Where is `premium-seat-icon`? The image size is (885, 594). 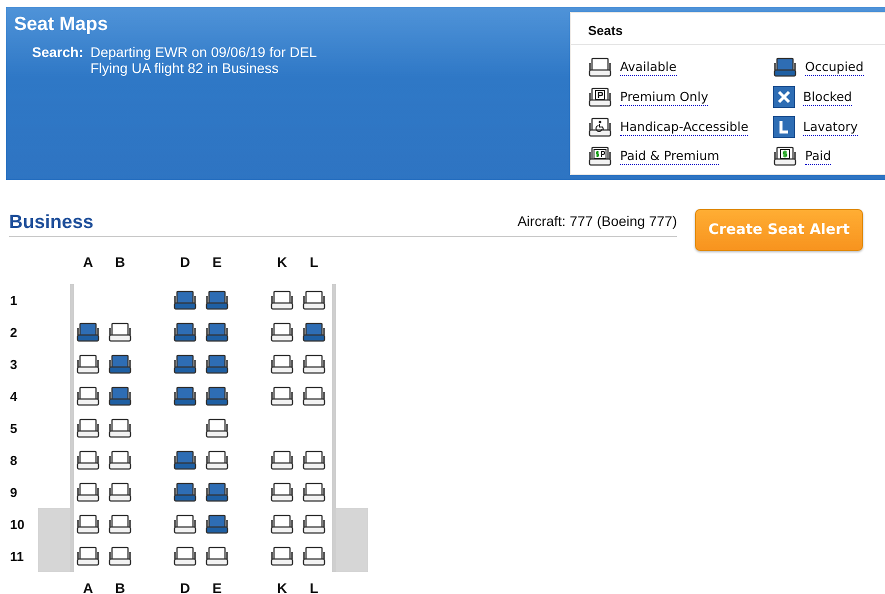
premium-seat-icon is located at coordinates (600, 97).